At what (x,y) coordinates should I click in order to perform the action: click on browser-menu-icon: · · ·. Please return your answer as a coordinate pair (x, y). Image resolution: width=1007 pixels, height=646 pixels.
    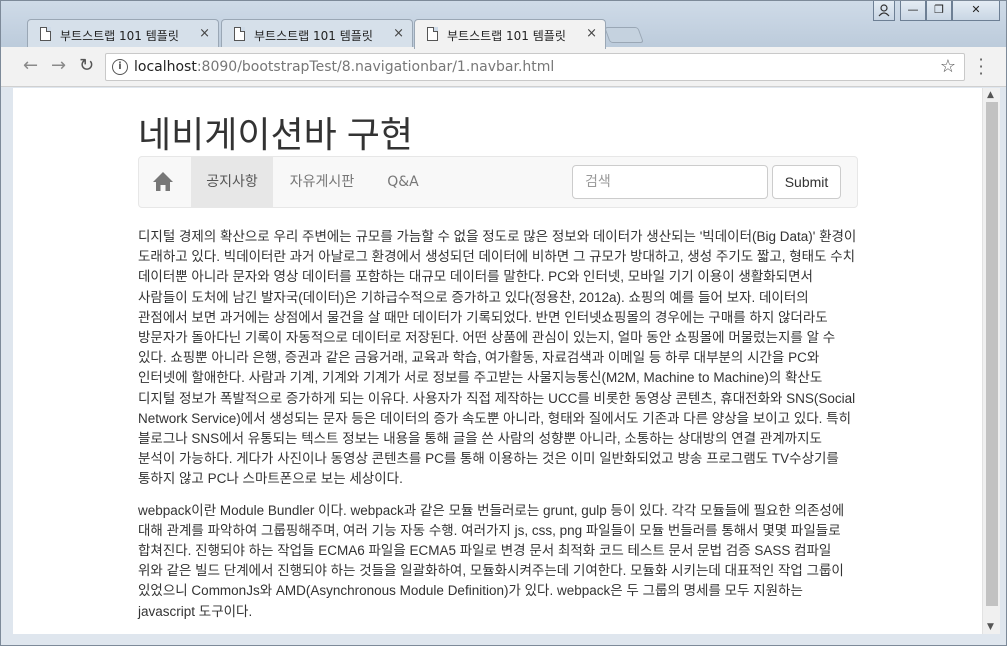
    Looking at the image, I should click on (981, 67).